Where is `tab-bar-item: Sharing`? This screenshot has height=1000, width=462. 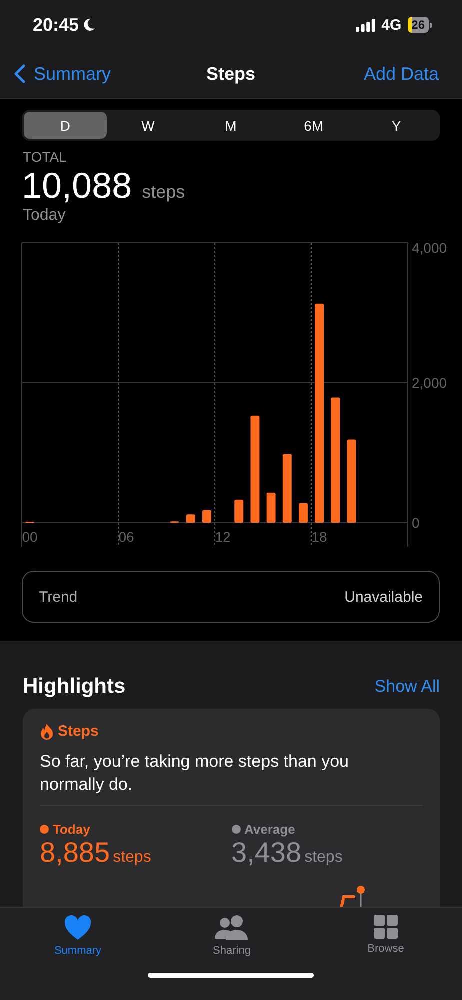
tab-bar-item: Sharing is located at coordinates (232, 936).